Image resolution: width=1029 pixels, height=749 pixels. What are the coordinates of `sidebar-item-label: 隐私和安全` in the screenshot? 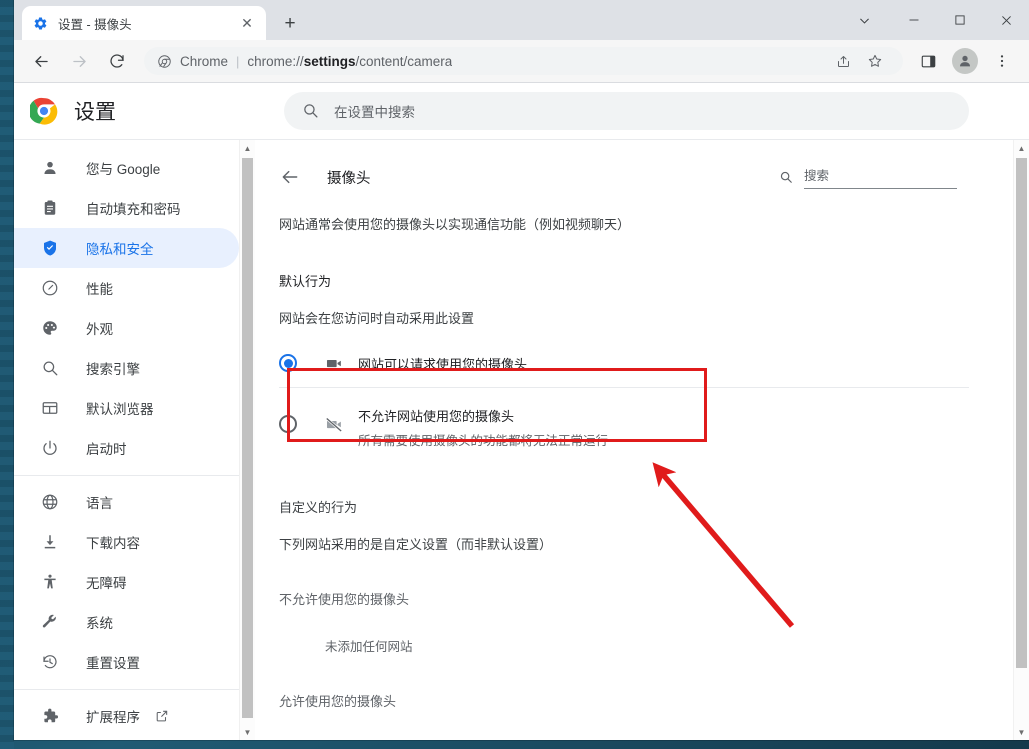 It's located at (120, 249).